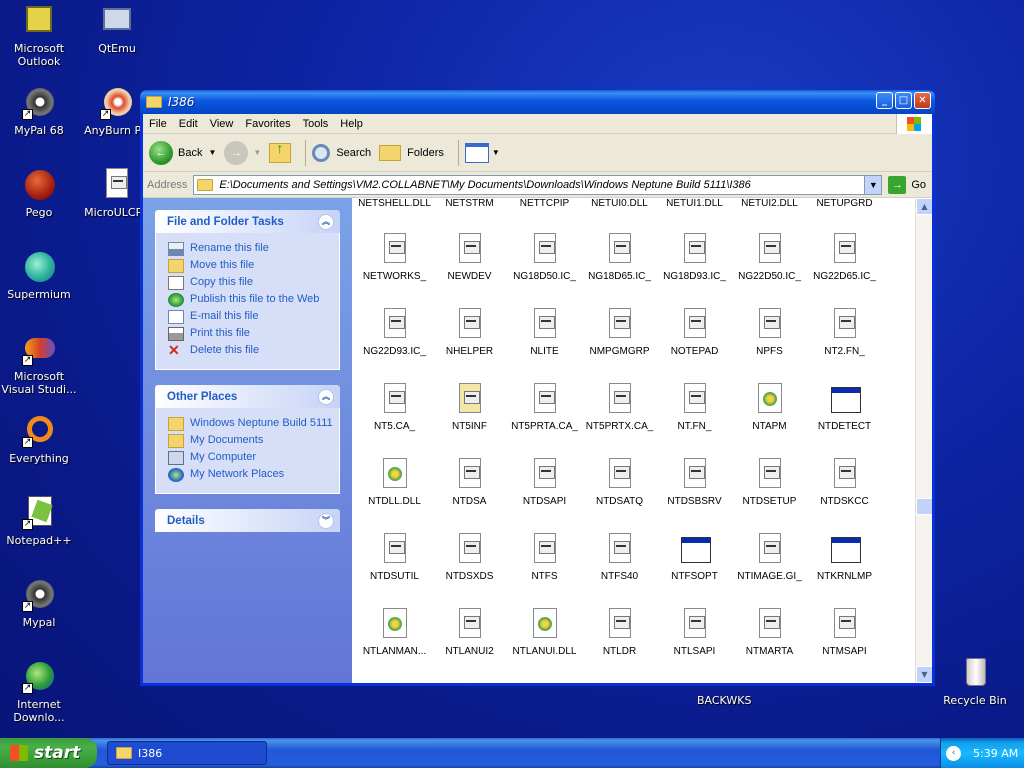 This screenshot has width=1024, height=768. Describe the element at coordinates (544, 215) in the screenshot. I see `file-item: NETTCPIP` at that location.